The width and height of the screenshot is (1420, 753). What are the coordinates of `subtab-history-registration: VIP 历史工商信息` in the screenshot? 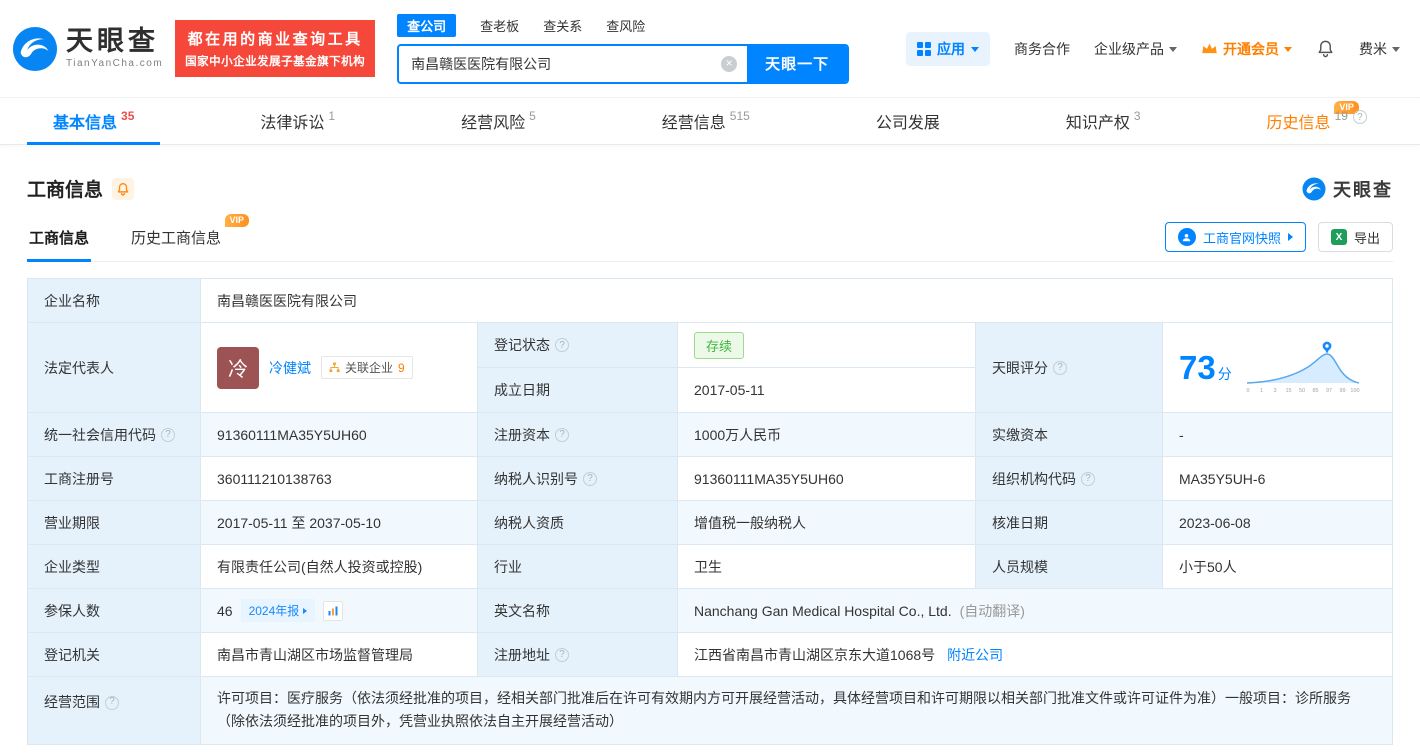 It's located at (189, 237).